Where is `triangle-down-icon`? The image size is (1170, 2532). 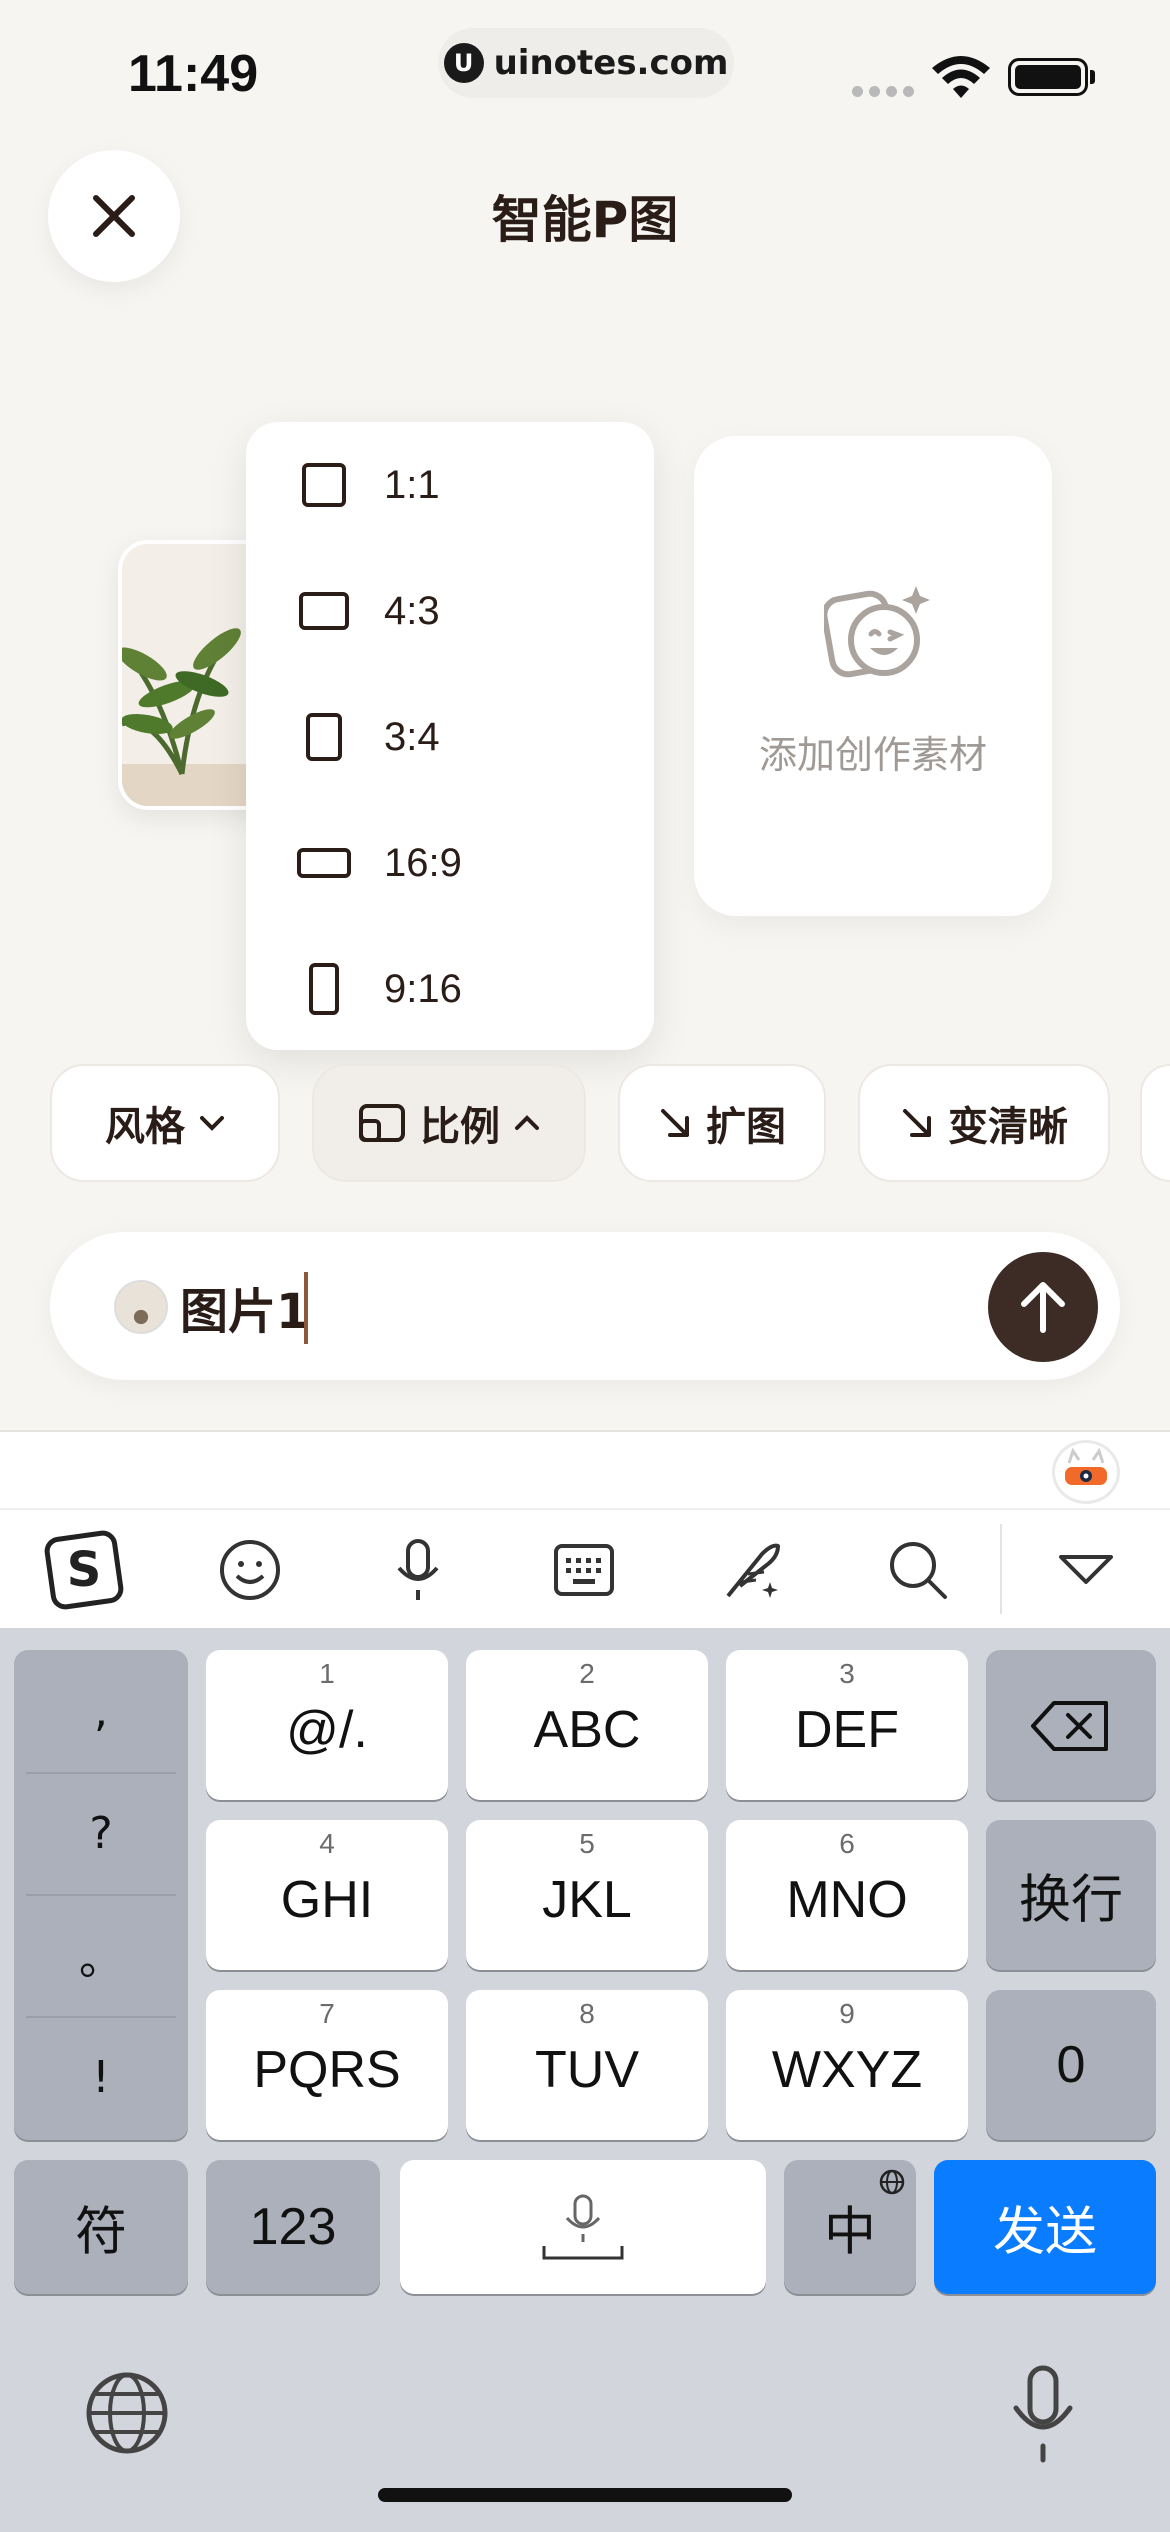 triangle-down-icon is located at coordinates (1086, 1569).